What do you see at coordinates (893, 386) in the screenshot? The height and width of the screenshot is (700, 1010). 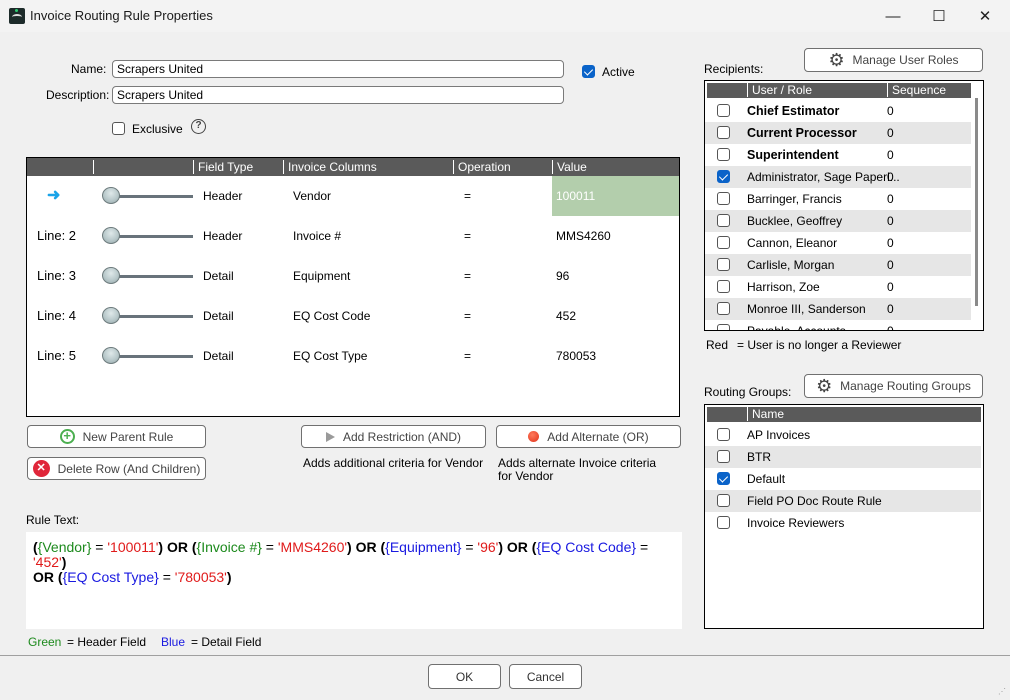 I see `manage-routing-groups-button: ⚙ Manage Routing Groups` at bounding box center [893, 386].